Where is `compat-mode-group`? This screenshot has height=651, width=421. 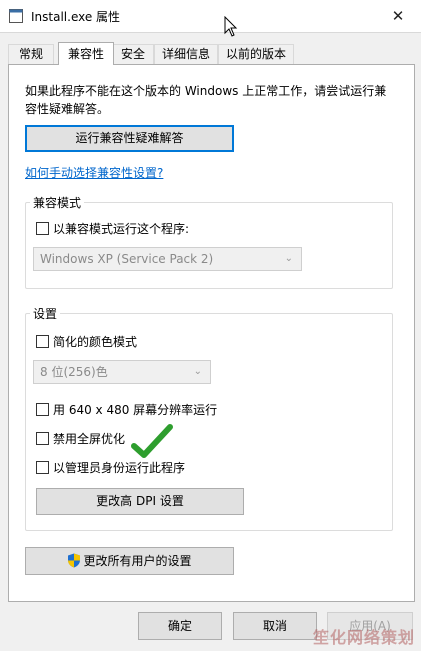
compat-mode-group is located at coordinates (209, 245).